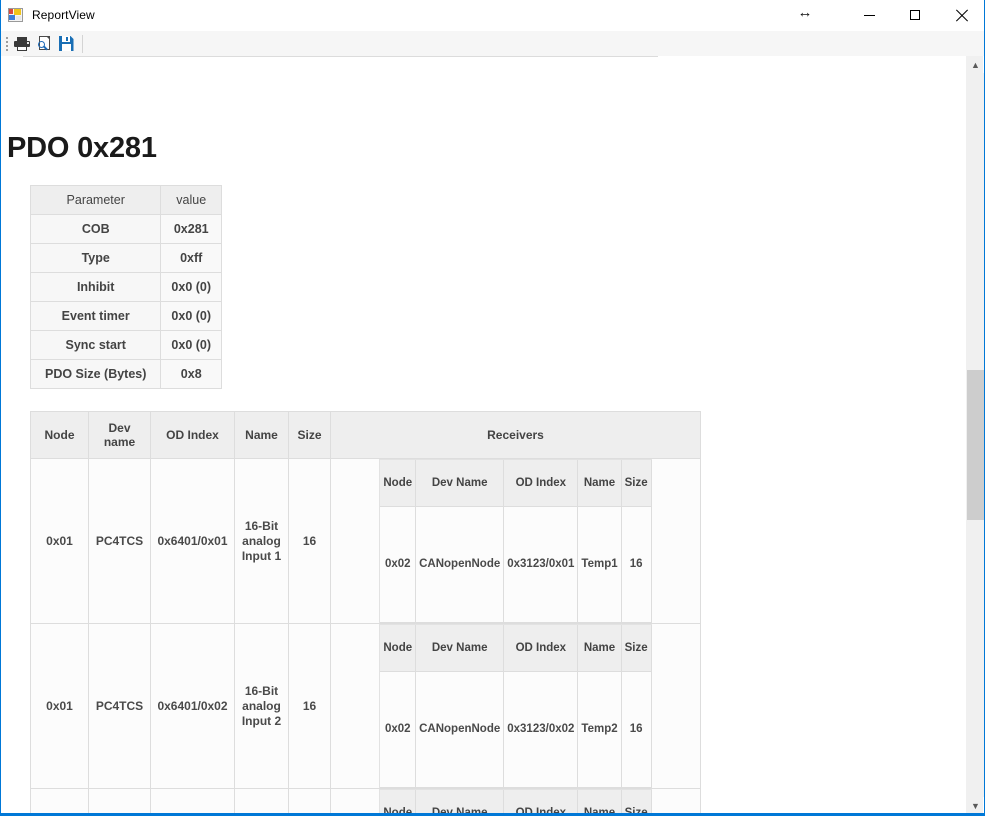 Image resolution: width=985 pixels, height=816 pixels. I want to click on table-row: PDO Size (Bytes) 0x8, so click(127, 374).